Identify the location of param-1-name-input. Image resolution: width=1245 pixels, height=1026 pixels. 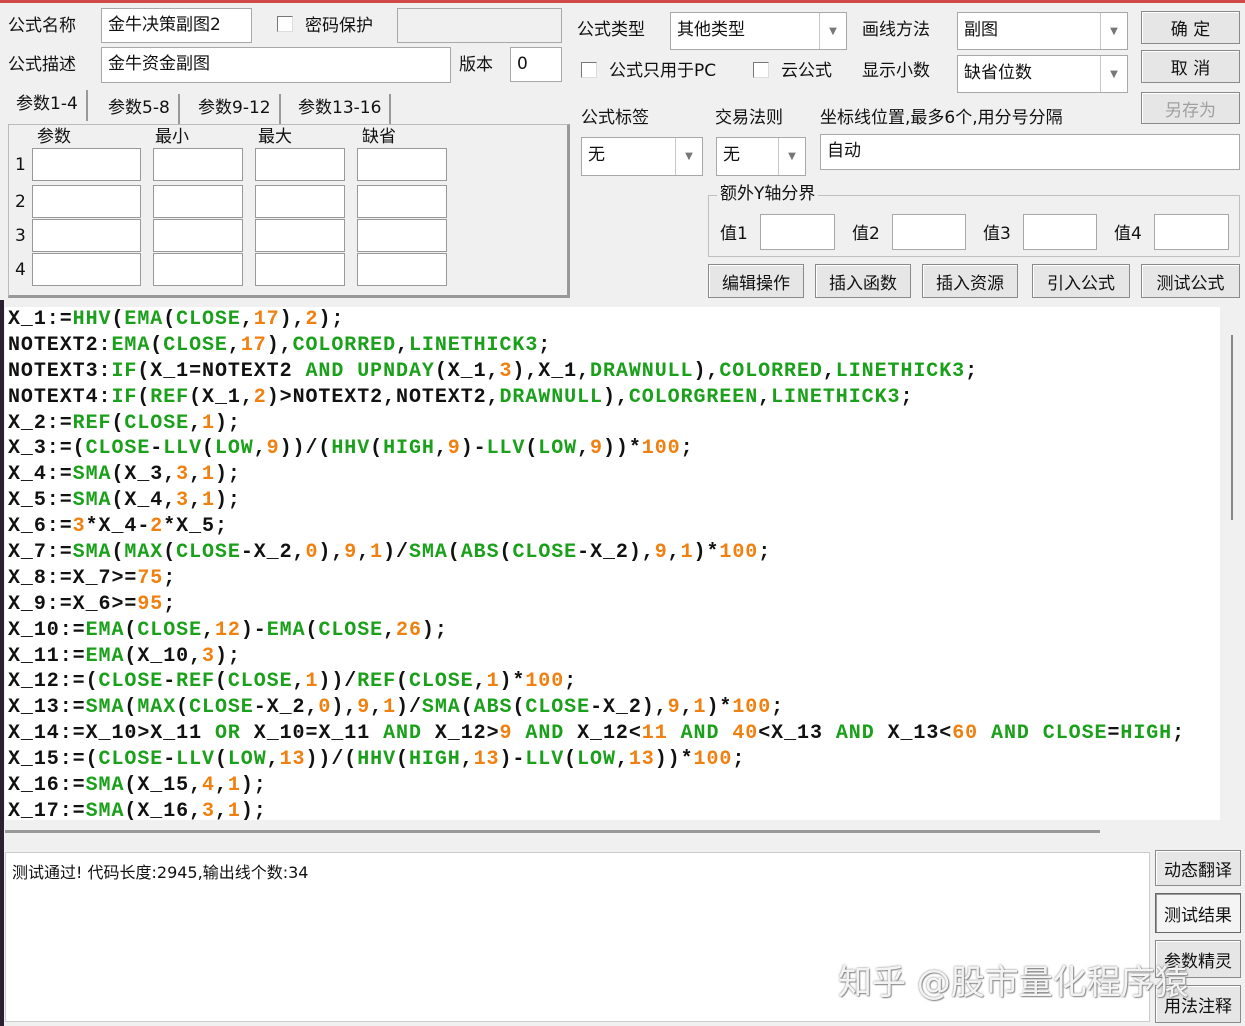
(86, 164).